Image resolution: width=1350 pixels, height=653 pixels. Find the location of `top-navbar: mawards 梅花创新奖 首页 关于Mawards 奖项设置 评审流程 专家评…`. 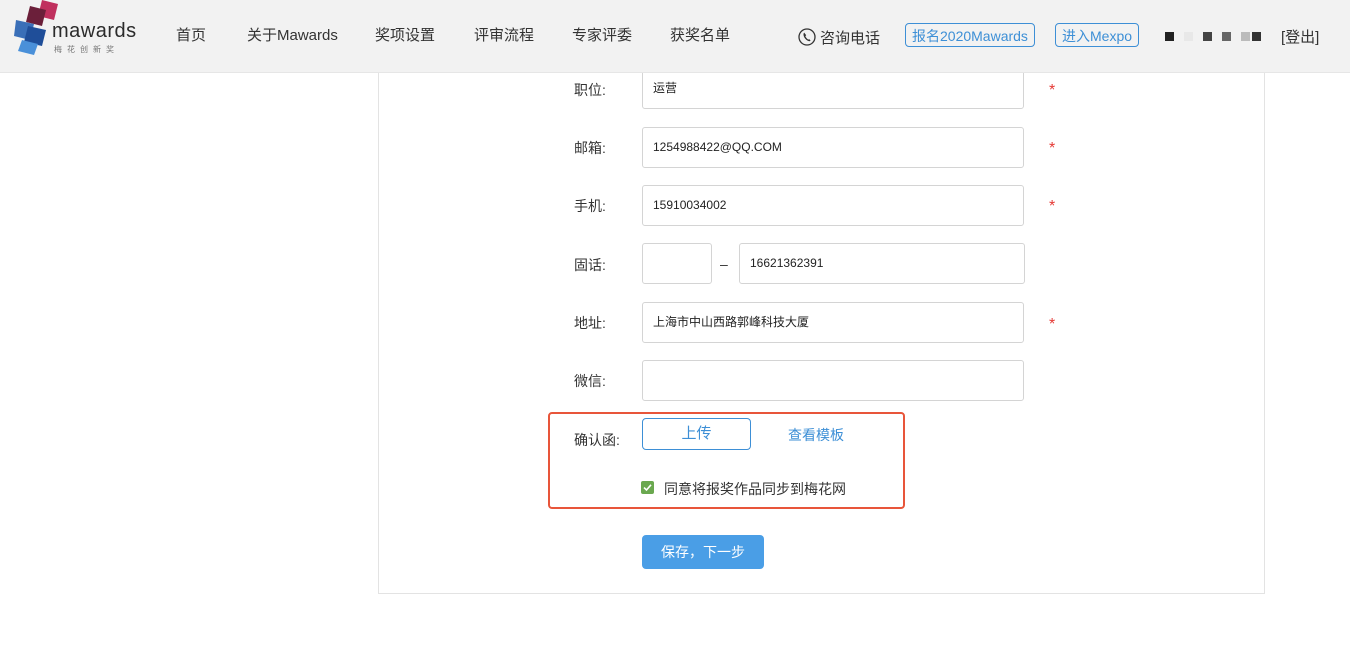

top-navbar: mawards 梅花创新奖 首页 关于Mawards 奖项设置 评审流程 专家评… is located at coordinates (675, 36).